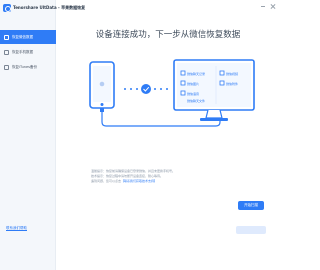 The height and width of the screenshot is (270, 320). Describe the element at coordinates (193, 83) in the screenshot. I see `monitor-item-label: 微信图片` at that location.